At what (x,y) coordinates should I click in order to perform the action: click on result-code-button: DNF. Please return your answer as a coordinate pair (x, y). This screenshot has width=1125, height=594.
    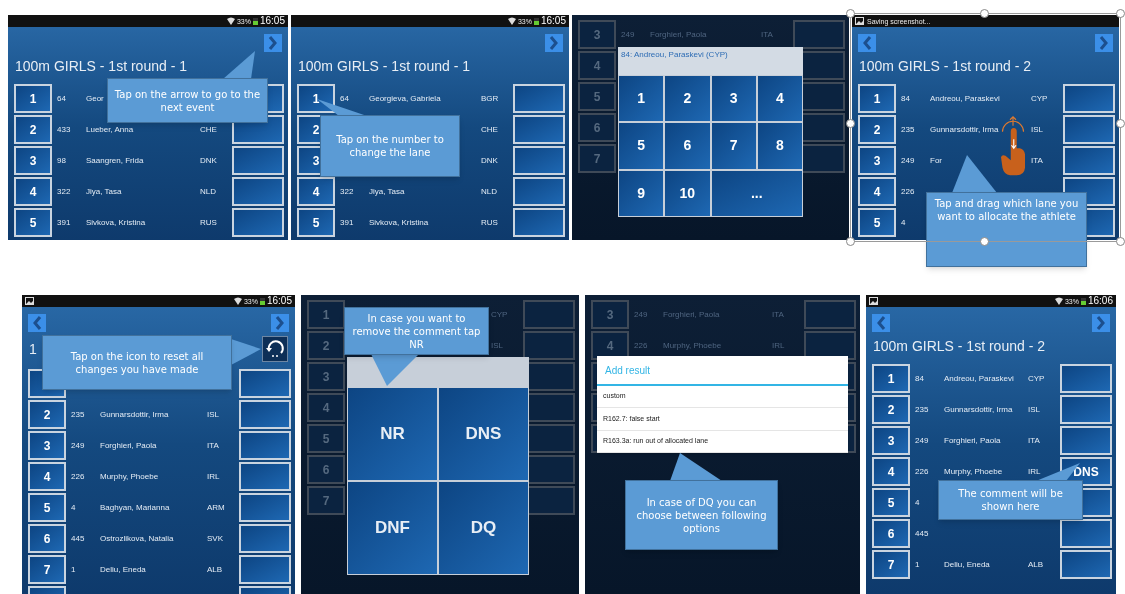
    Looking at the image, I should click on (392, 528).